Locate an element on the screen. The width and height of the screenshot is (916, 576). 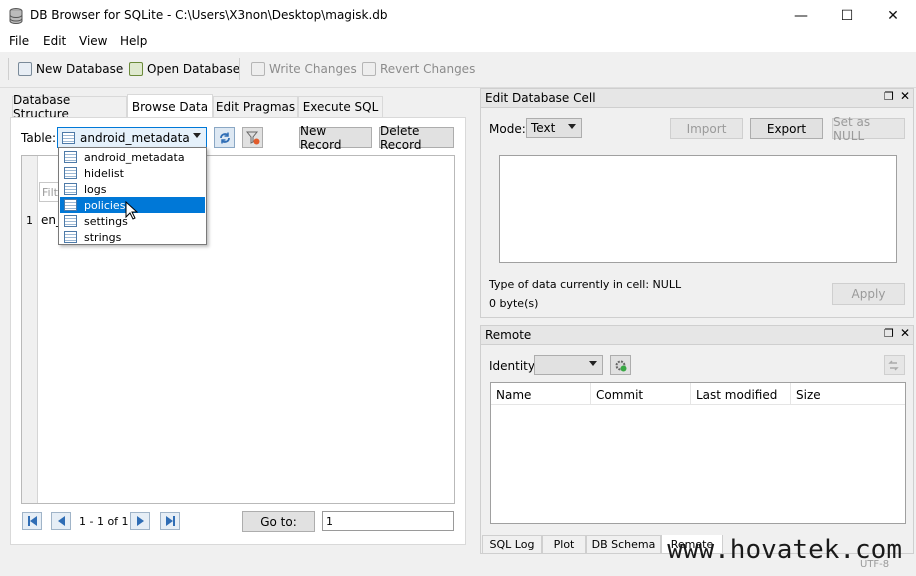
toolbar-separator is located at coordinates (239, 69).